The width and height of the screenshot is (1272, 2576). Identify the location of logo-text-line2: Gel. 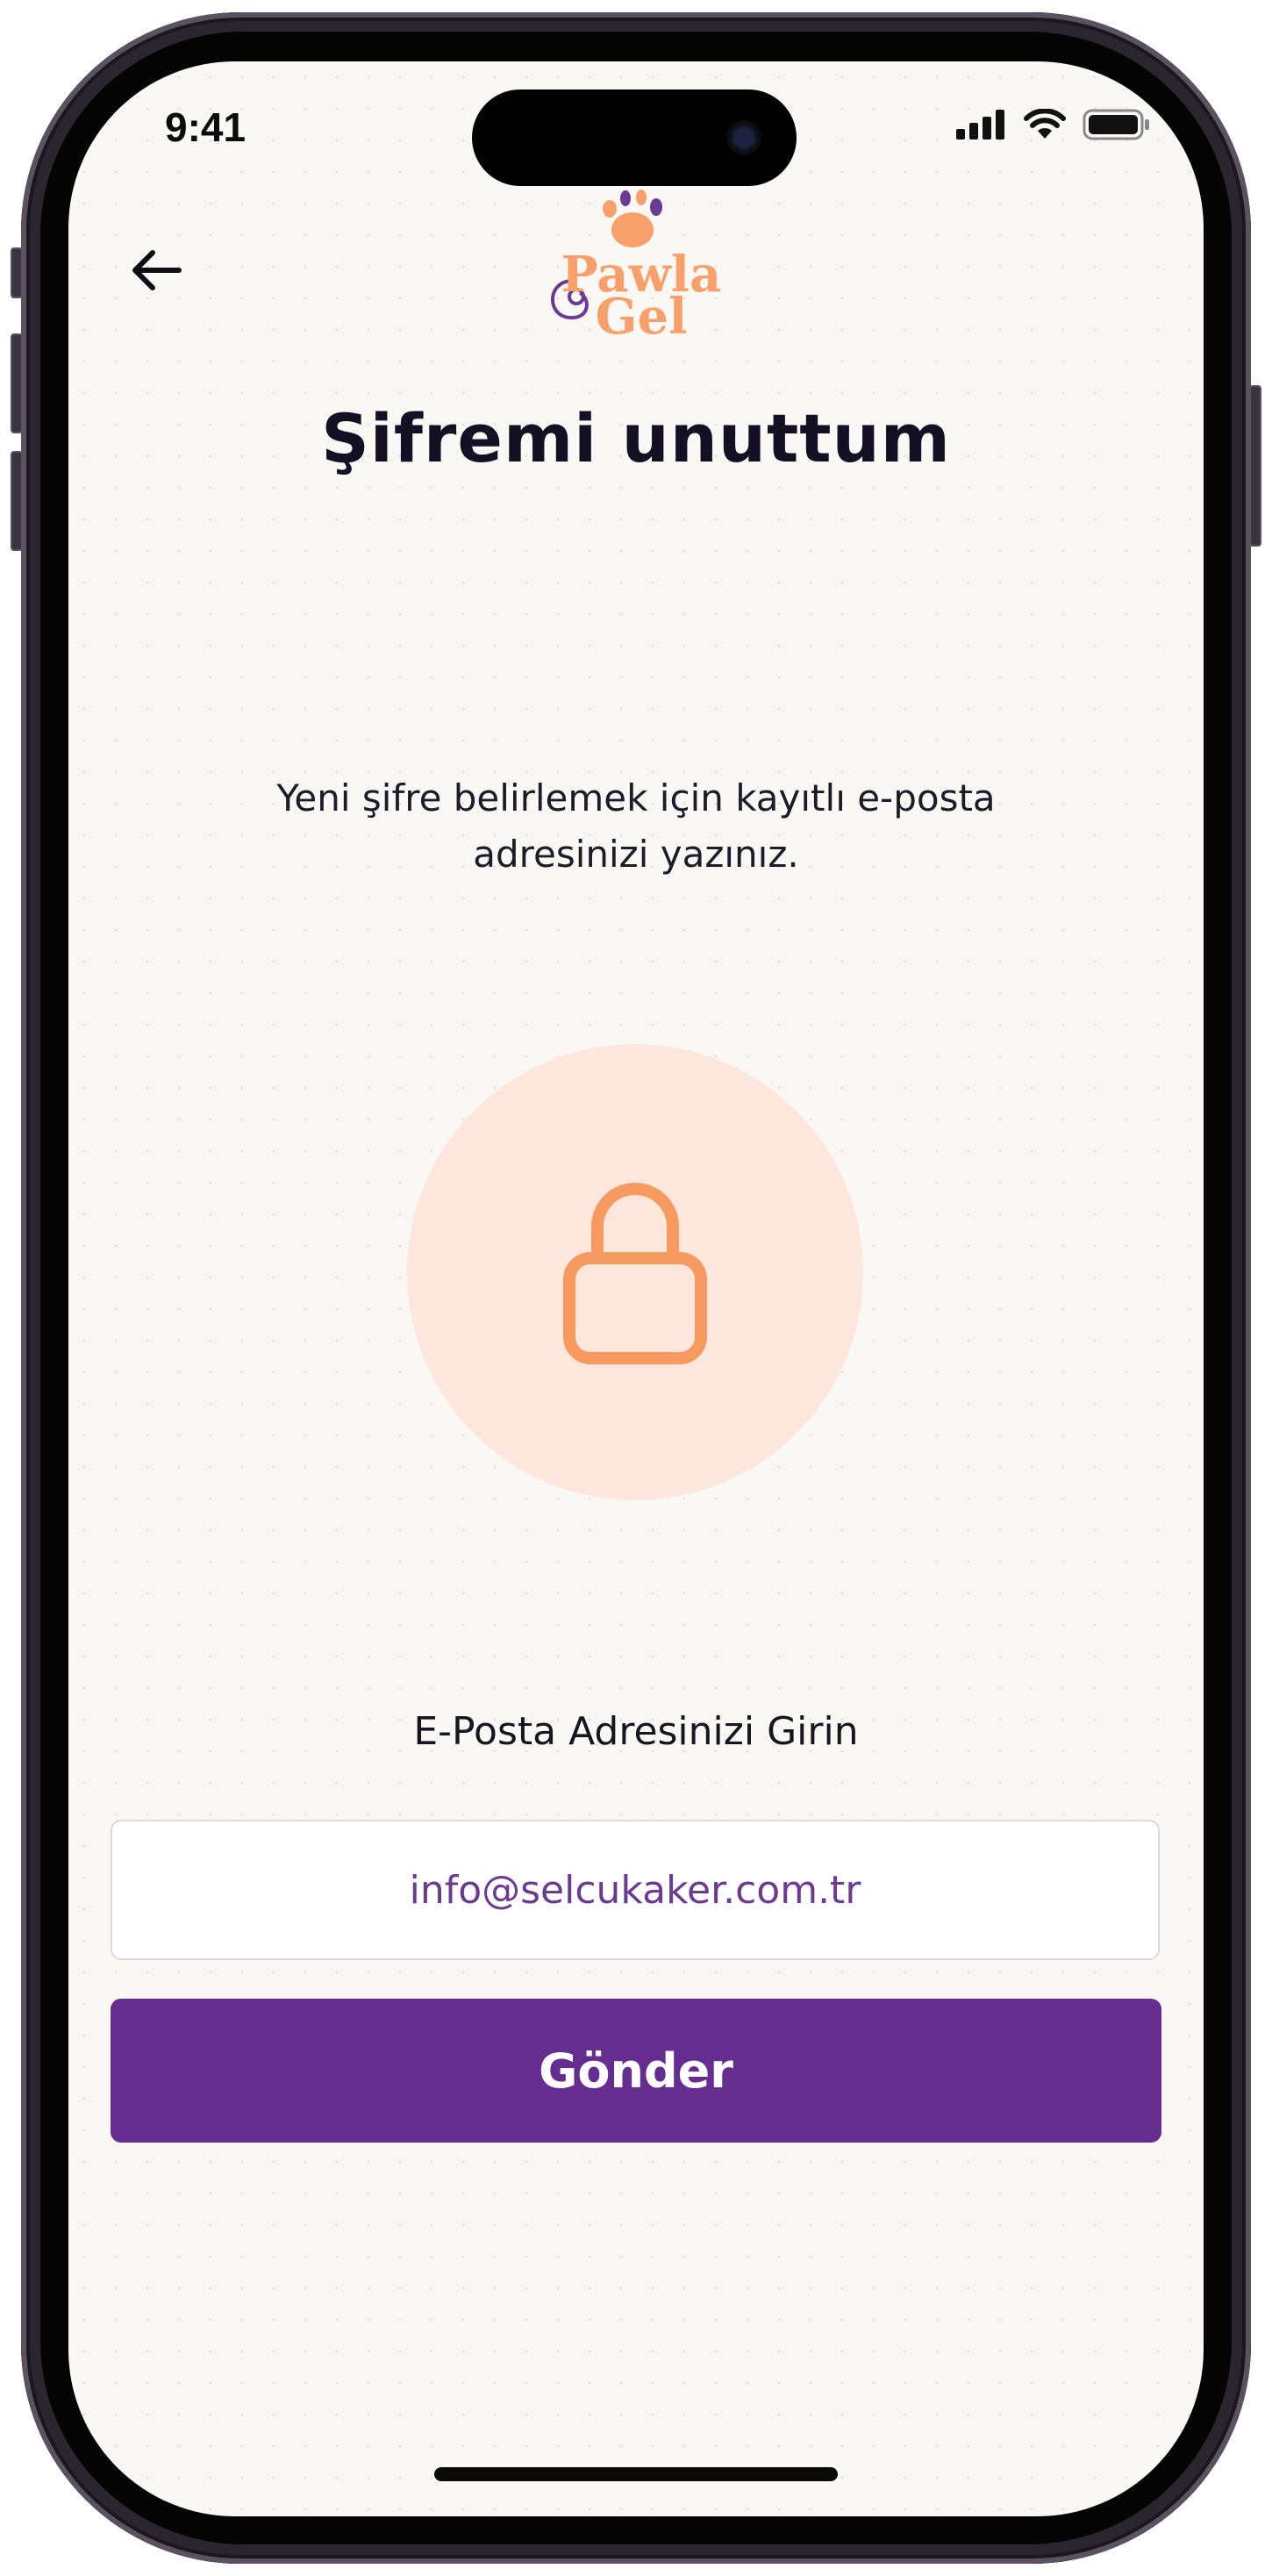
(642, 315).